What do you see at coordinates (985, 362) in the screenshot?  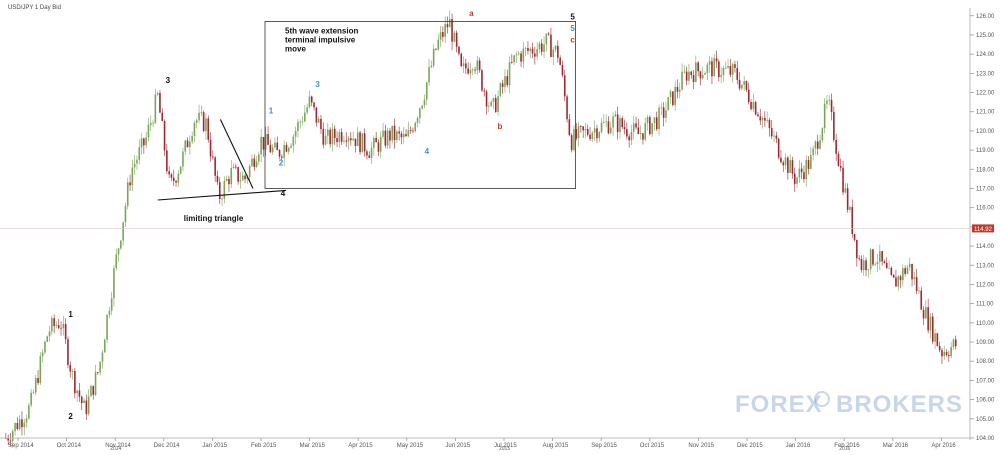 I see `y-tick-label: 108.00` at bounding box center [985, 362].